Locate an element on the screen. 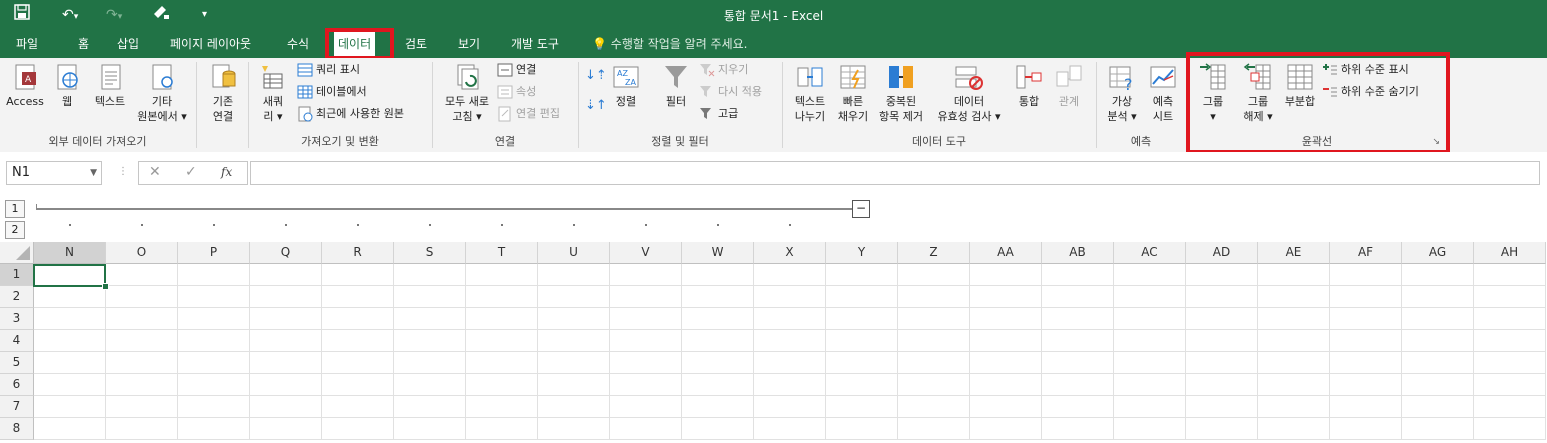  from-access-button: A Access is located at coordinates (25, 85).